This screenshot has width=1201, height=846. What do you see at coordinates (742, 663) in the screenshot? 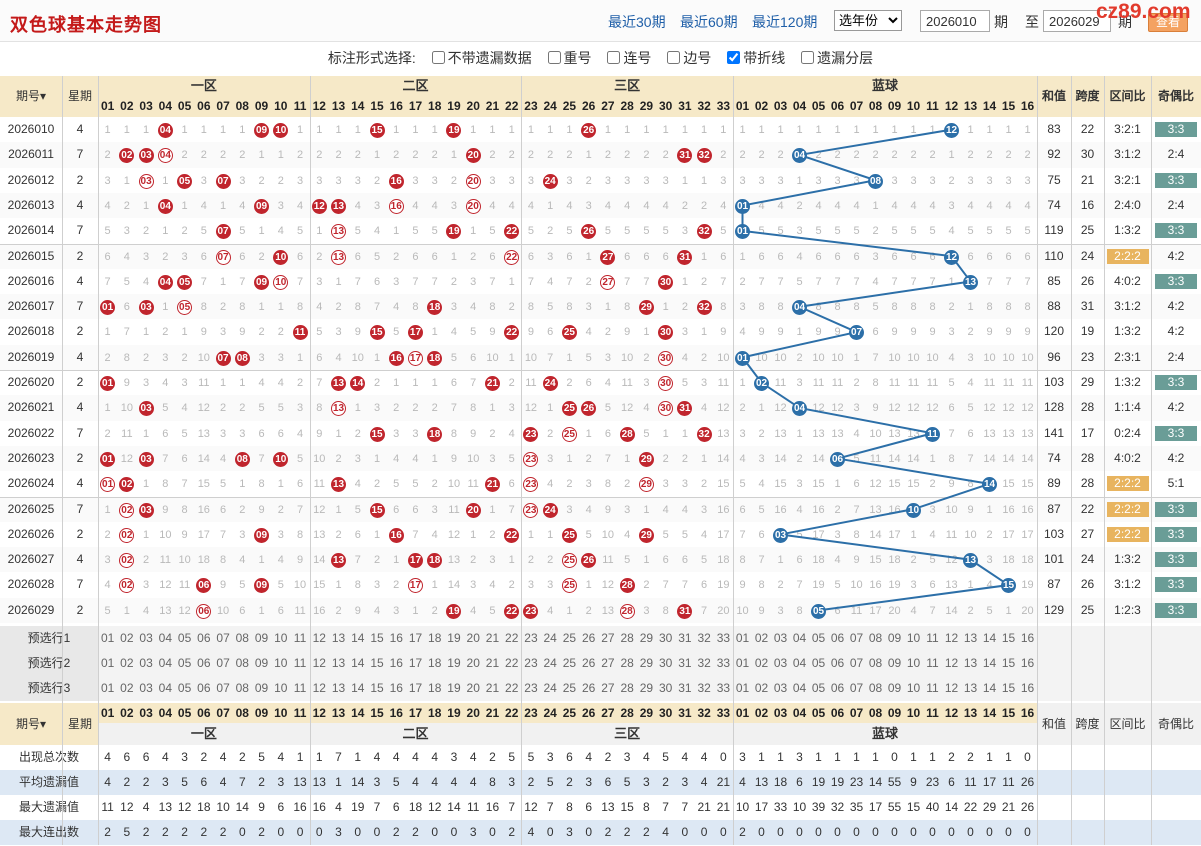
I see `preselect-blue-number: 01` at bounding box center [742, 663].